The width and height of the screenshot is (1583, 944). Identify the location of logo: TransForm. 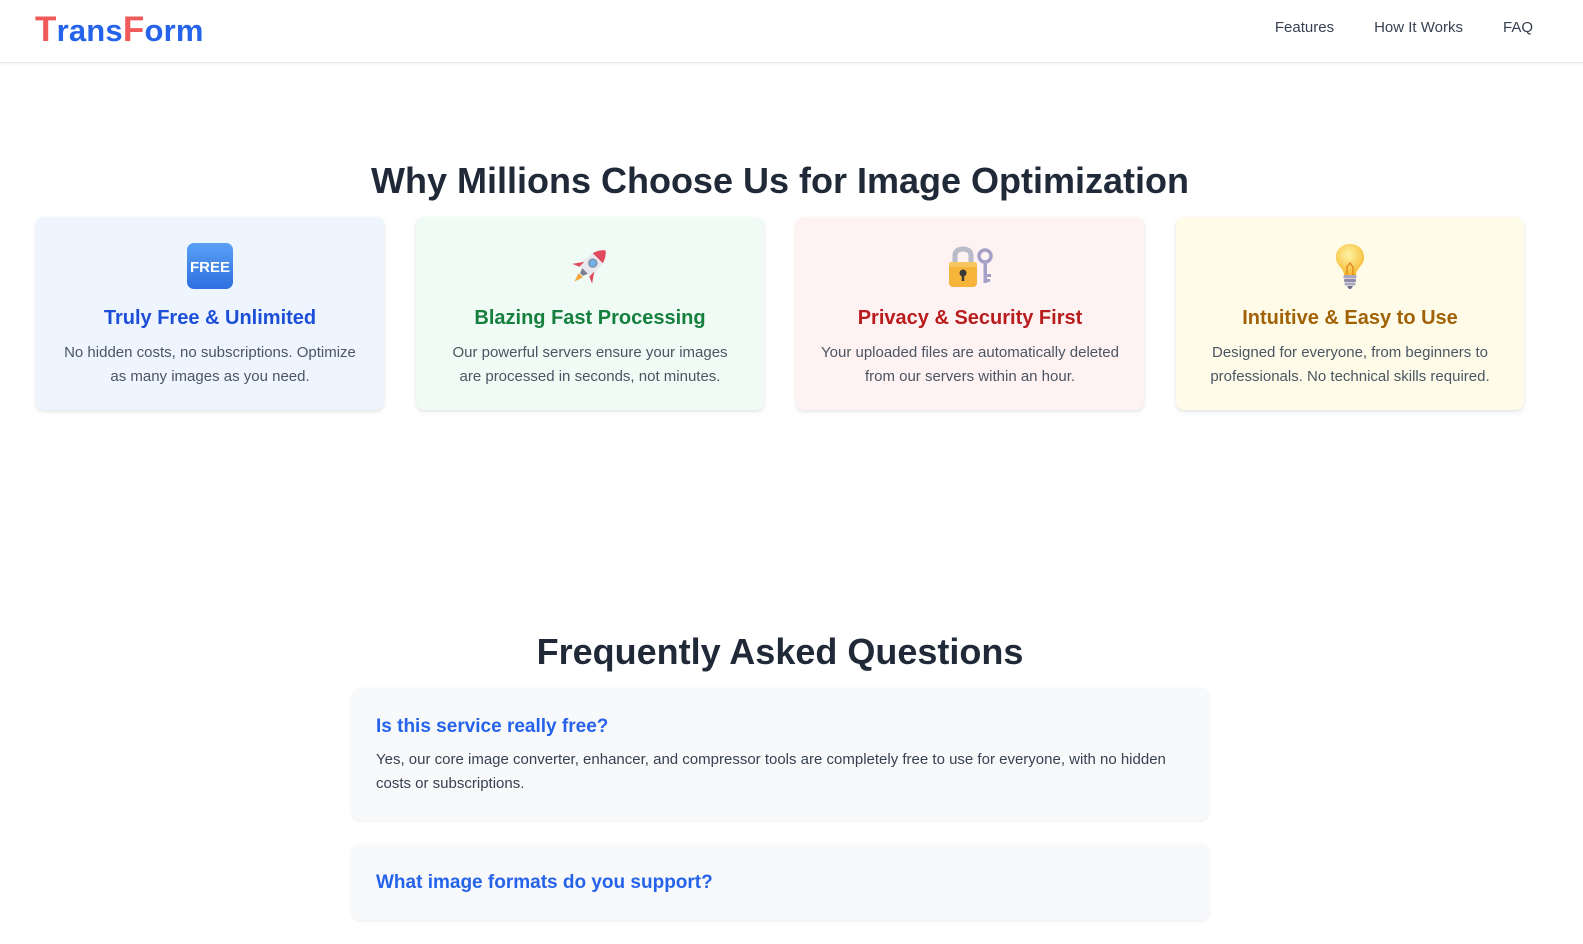
(119, 30).